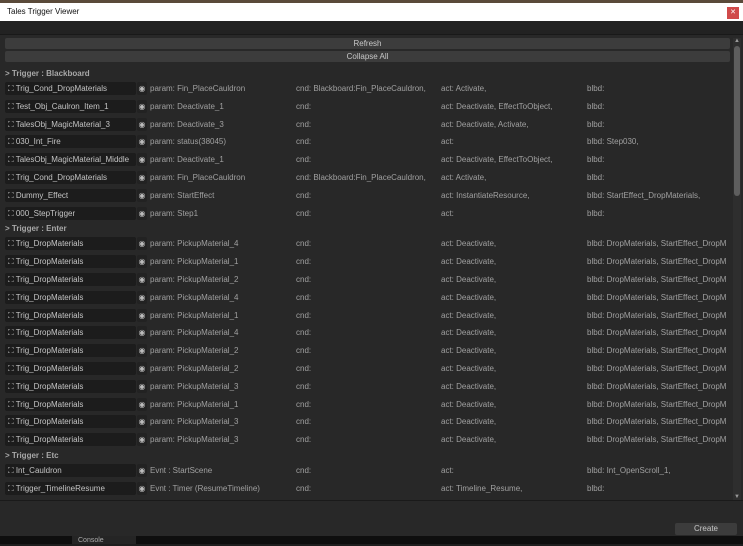 The image size is (743, 546). Describe the element at coordinates (367, 56) in the screenshot. I see `collapse-all-button: Collapse All` at that location.